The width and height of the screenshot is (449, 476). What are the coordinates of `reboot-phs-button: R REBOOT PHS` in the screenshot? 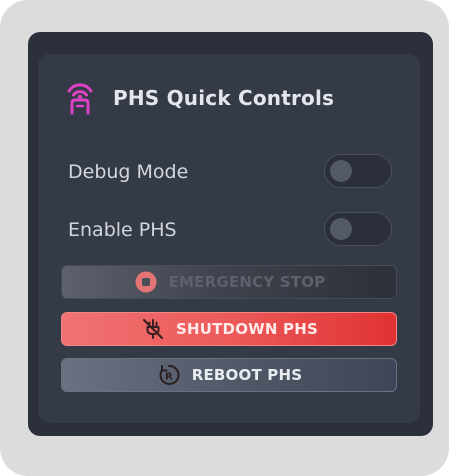 It's located at (229, 375).